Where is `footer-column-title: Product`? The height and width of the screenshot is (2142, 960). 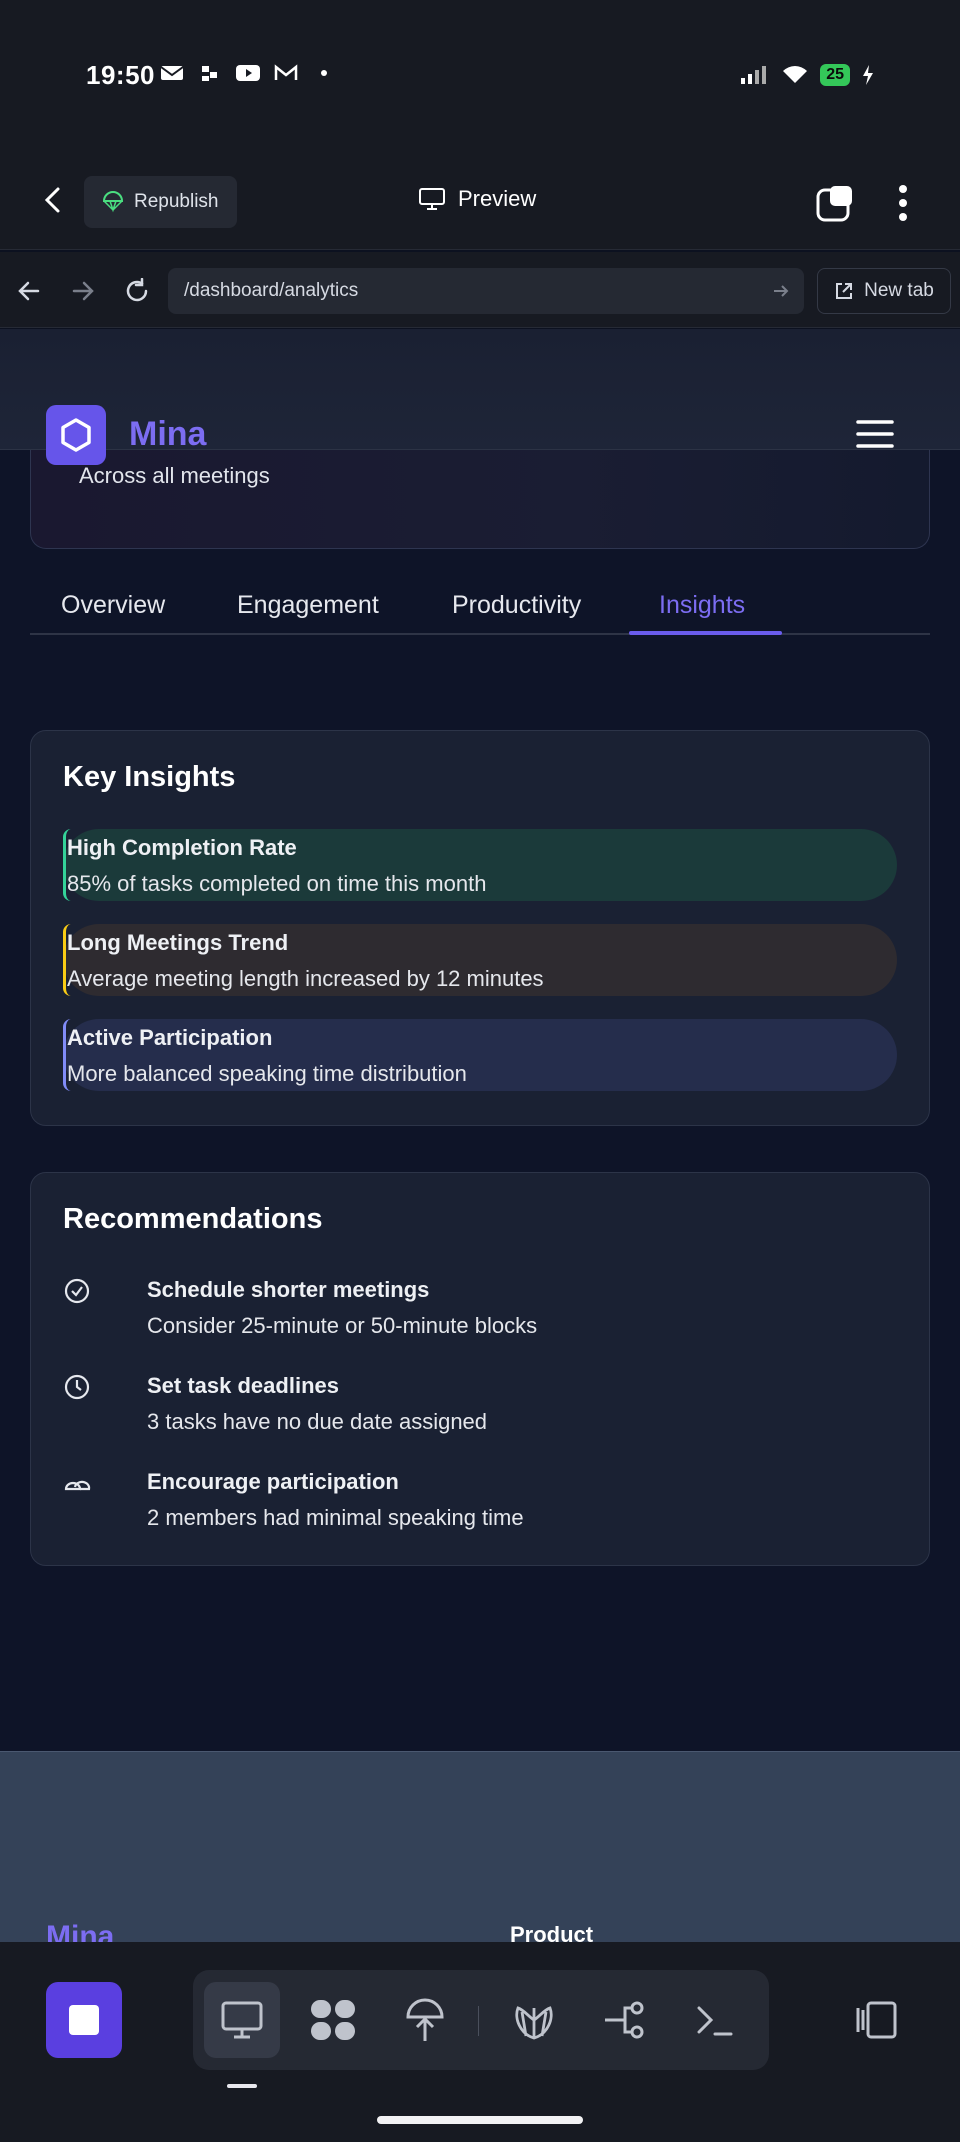
footer-column-title: Product is located at coordinates (552, 1932).